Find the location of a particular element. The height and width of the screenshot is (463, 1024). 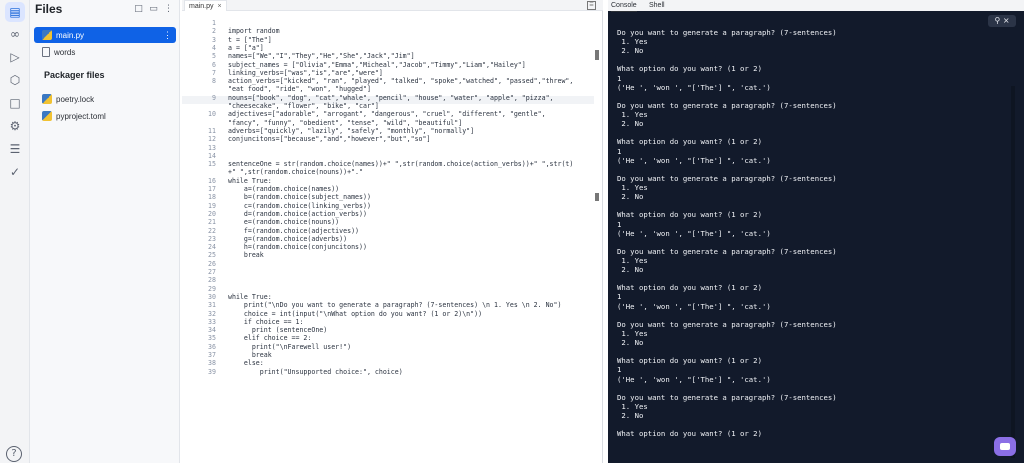

more-icon: ⋮ is located at coordinates (168, 9).